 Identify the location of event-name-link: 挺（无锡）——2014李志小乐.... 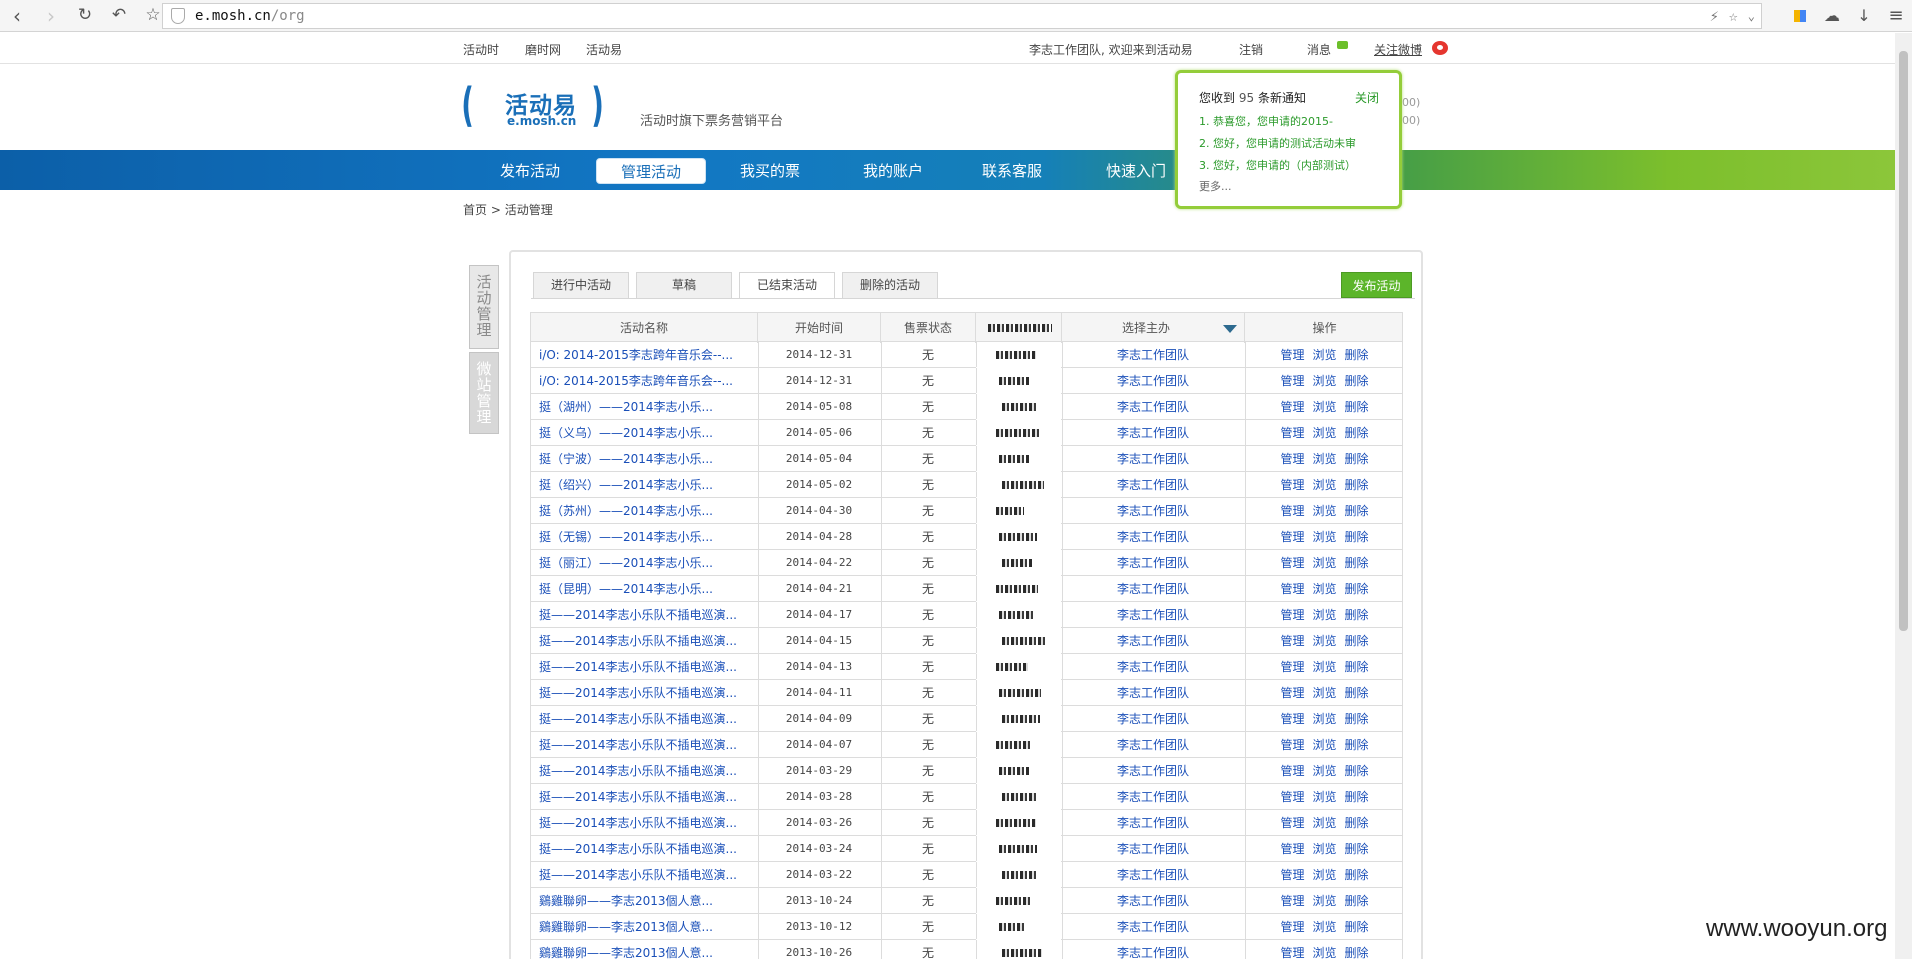
(648, 537).